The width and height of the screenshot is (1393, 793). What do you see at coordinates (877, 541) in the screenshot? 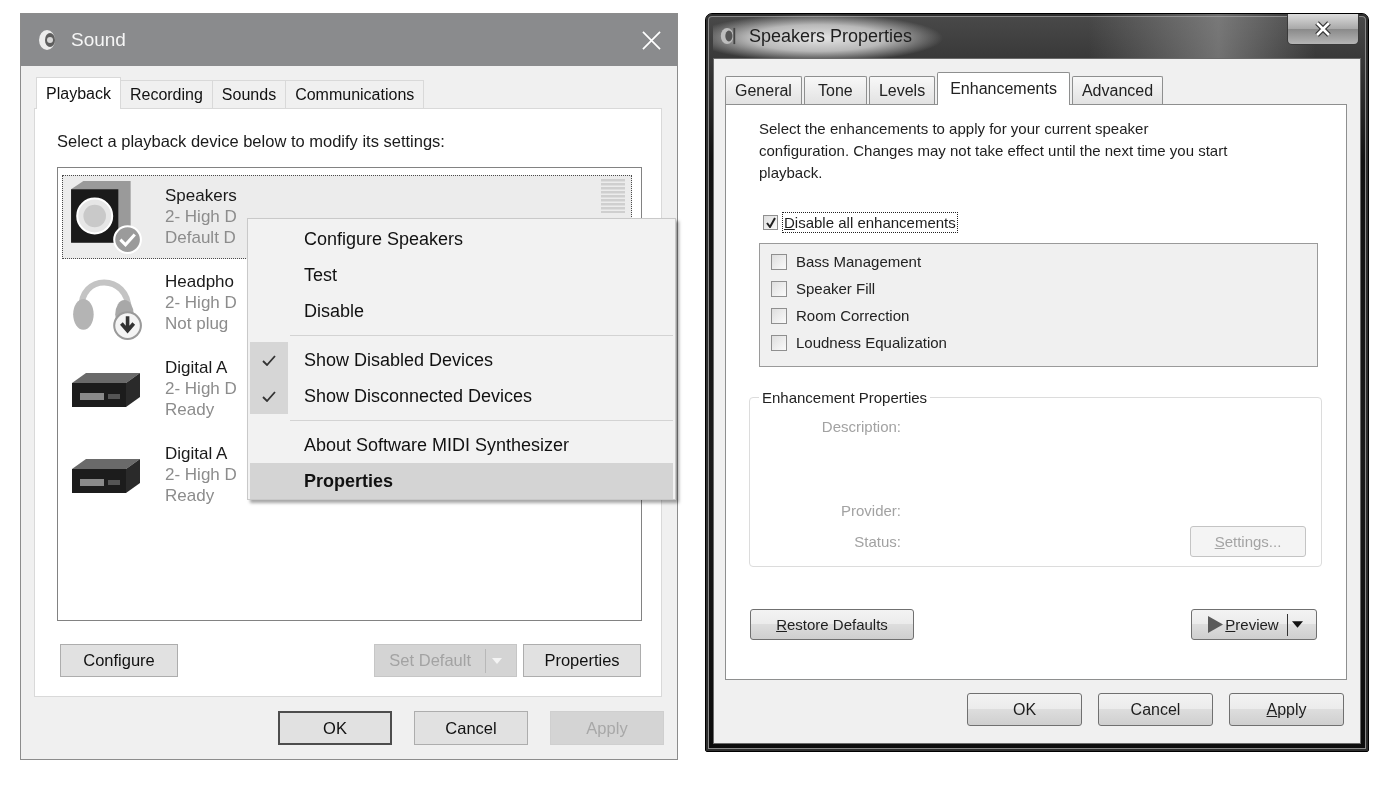
I see `field-label: Status:` at bounding box center [877, 541].